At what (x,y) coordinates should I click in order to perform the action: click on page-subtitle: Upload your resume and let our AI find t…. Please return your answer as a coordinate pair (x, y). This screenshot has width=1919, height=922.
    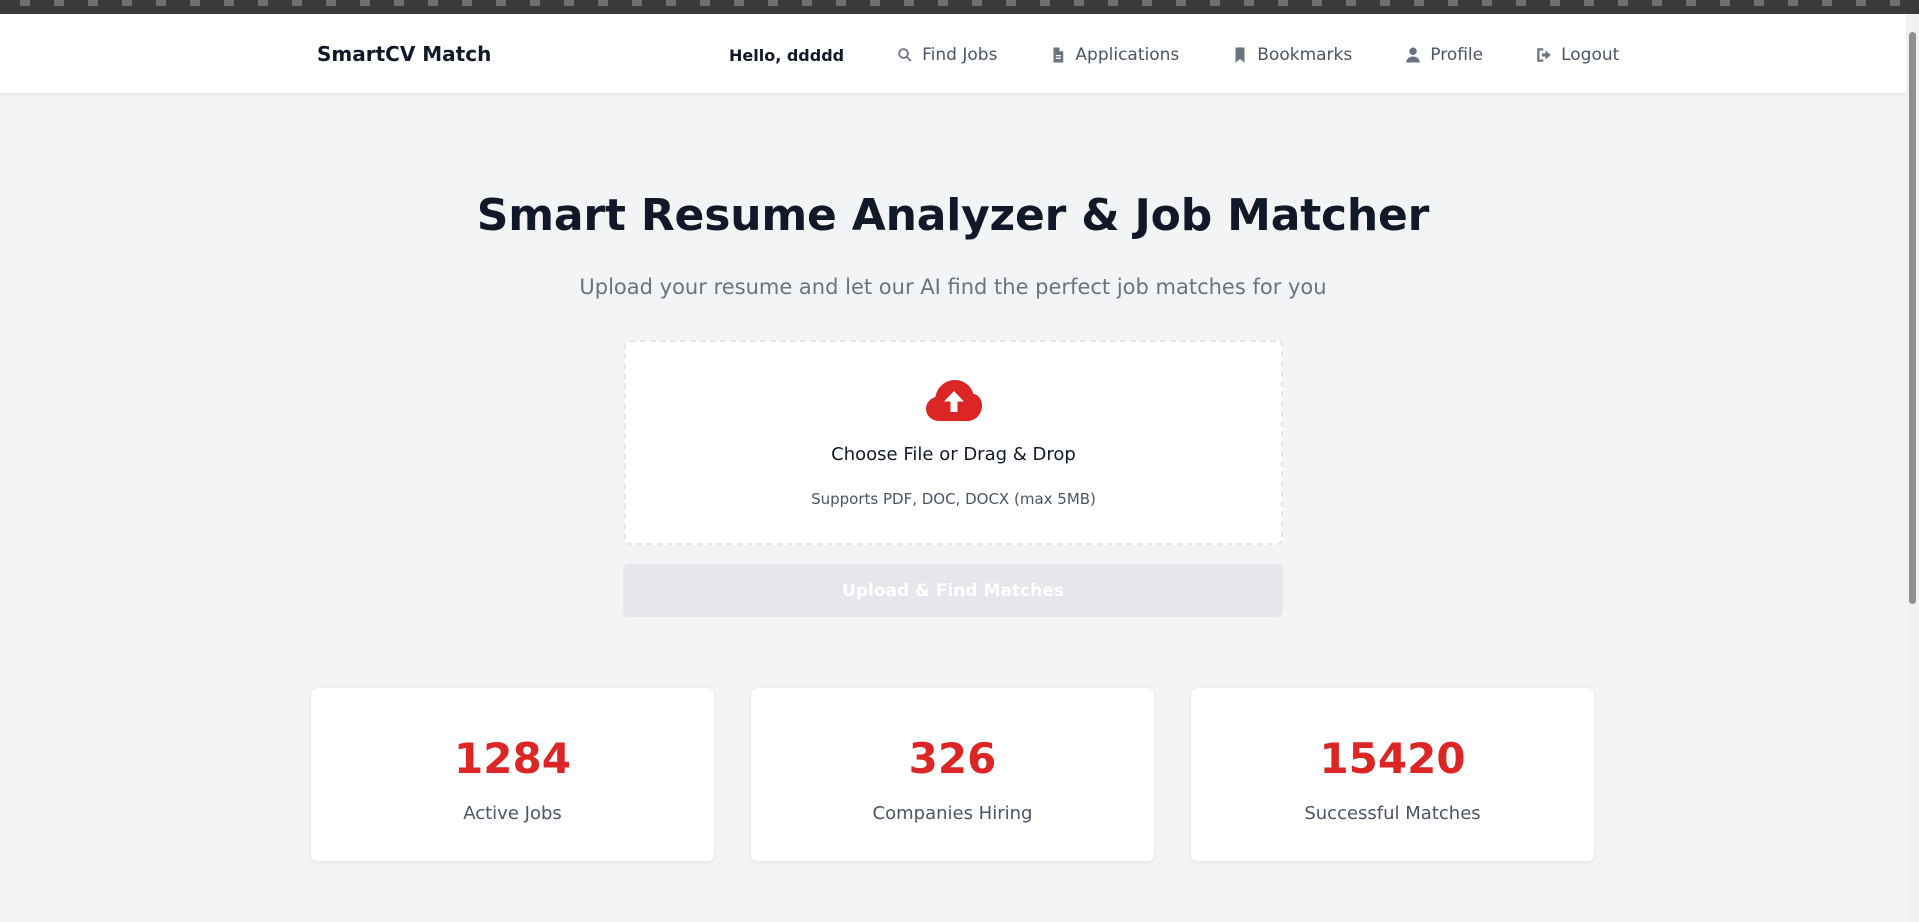
    Looking at the image, I should click on (953, 287).